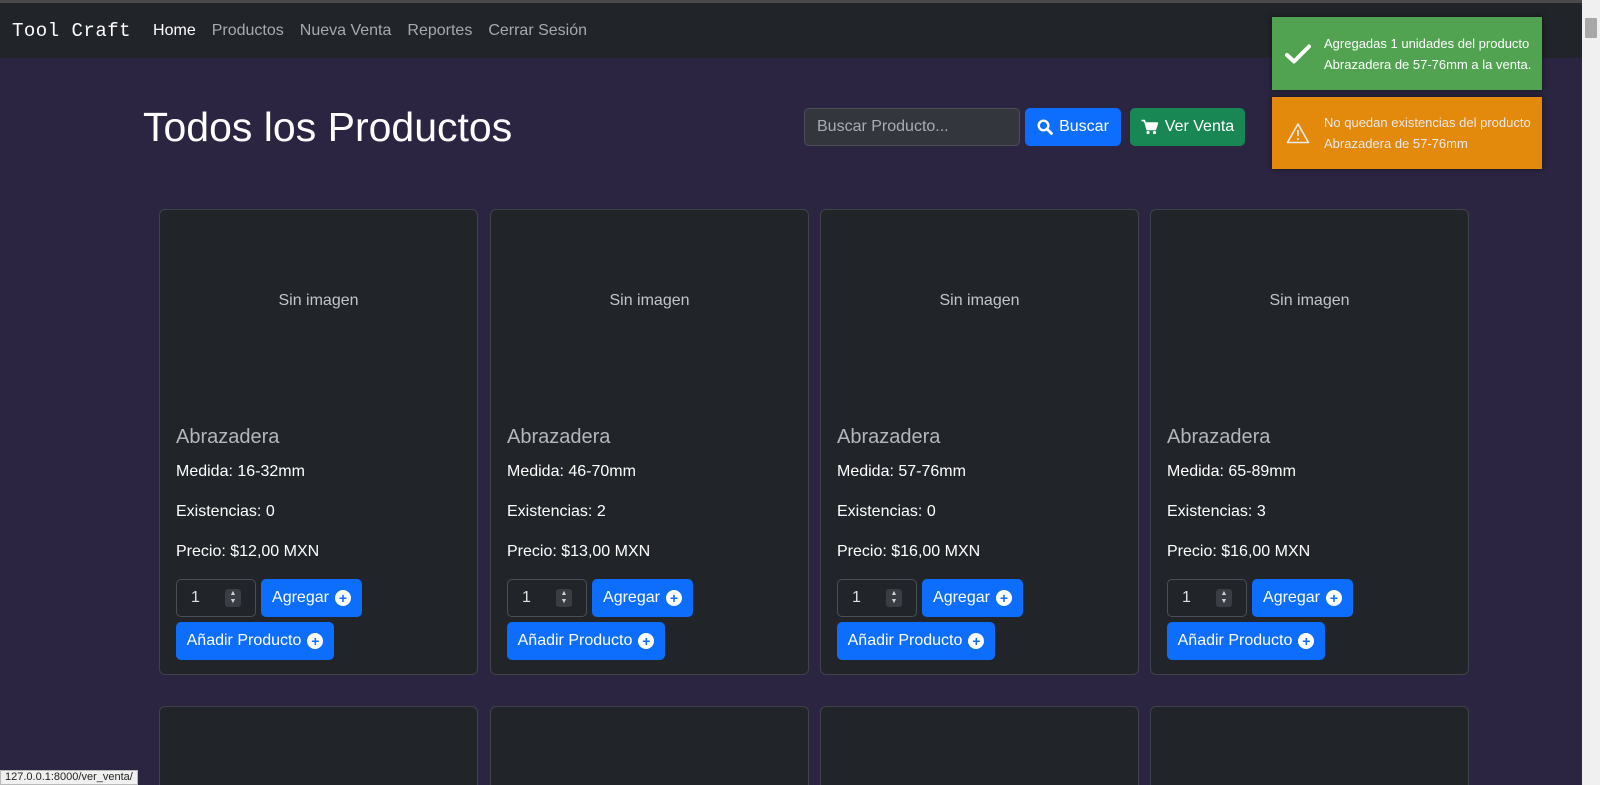 The width and height of the screenshot is (1600, 785). Describe the element at coordinates (1298, 133) in the screenshot. I see `warning-icon` at that location.